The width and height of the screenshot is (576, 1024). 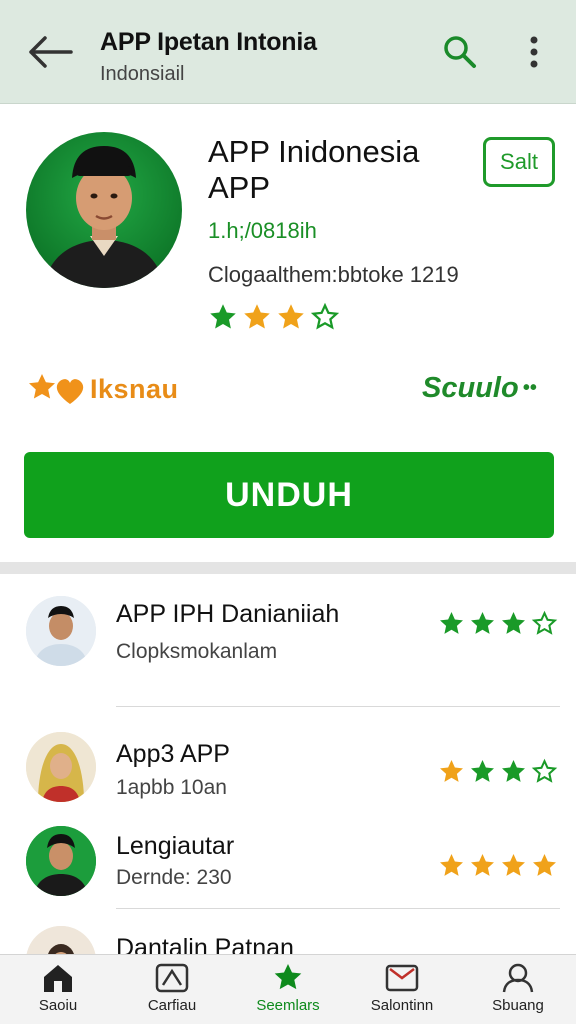 What do you see at coordinates (529, 388) in the screenshot?
I see `share-dots: ••` at bounding box center [529, 388].